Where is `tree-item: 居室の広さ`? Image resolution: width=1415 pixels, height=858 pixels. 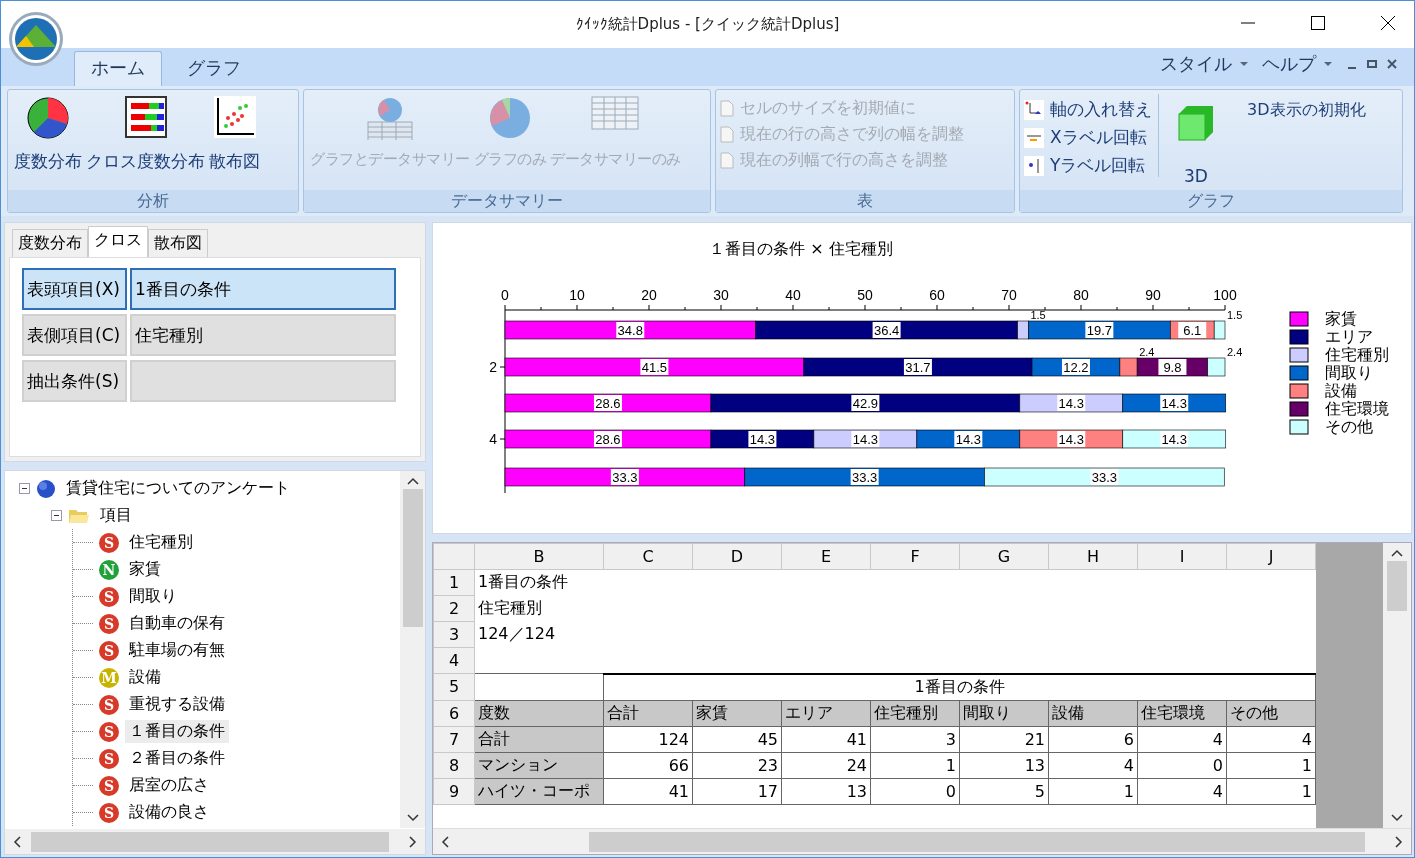 tree-item: 居室の広さ is located at coordinates (169, 785).